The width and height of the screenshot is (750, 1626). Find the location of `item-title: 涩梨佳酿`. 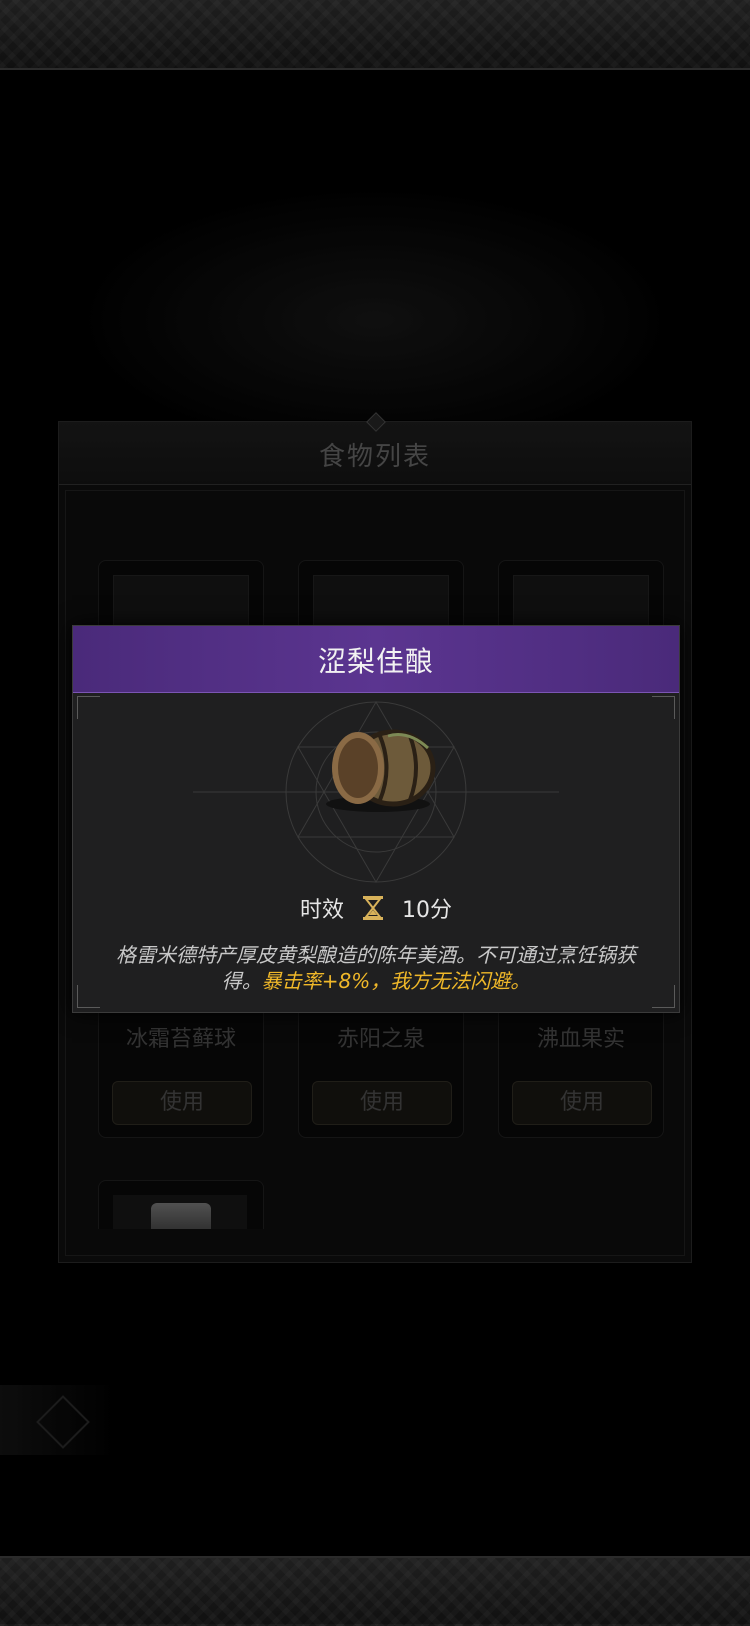

item-title: 涩梨佳酿 is located at coordinates (375, 661).